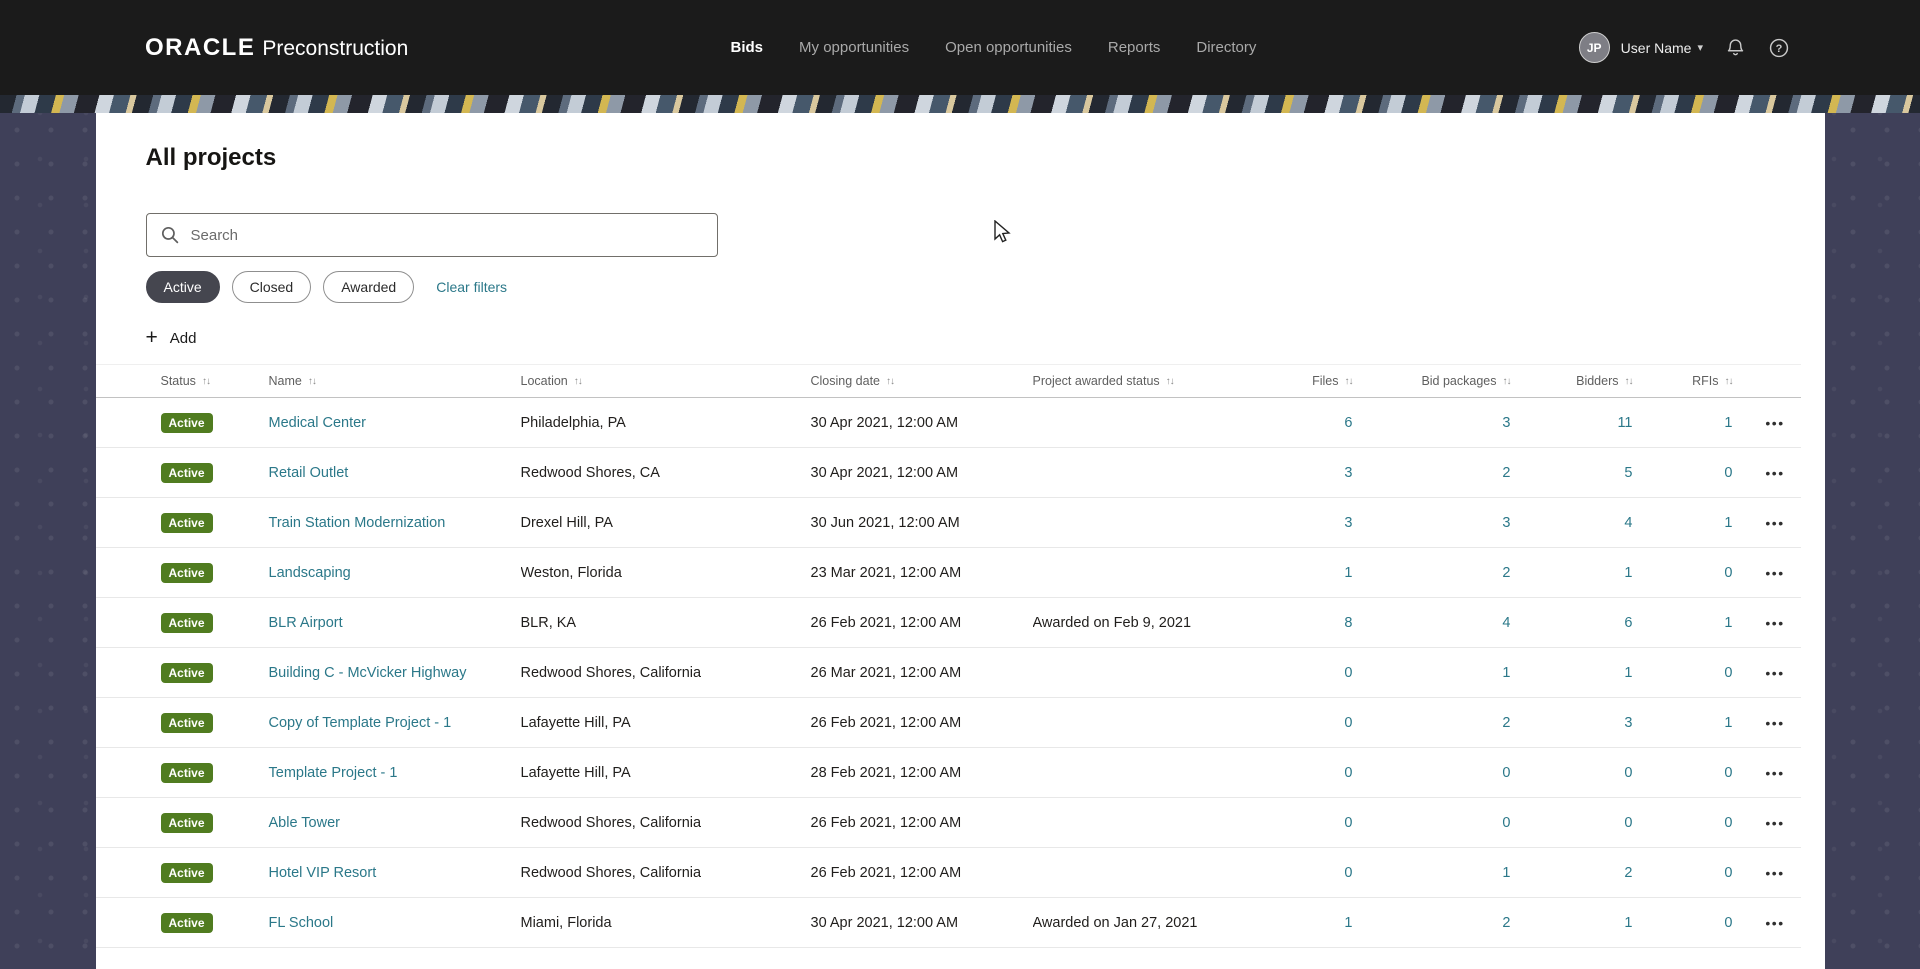 The height and width of the screenshot is (969, 1920). Describe the element at coordinates (590, 472) in the screenshot. I see `project-location: Redwood Shores, CA` at that location.